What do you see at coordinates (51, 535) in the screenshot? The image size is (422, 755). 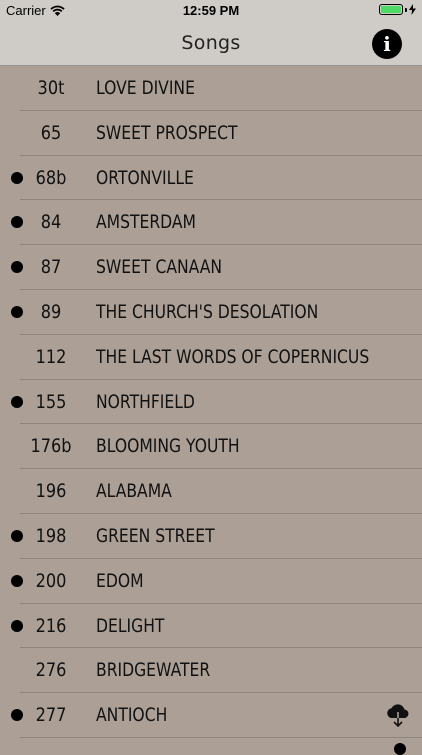 I see `song-number: 198` at bounding box center [51, 535].